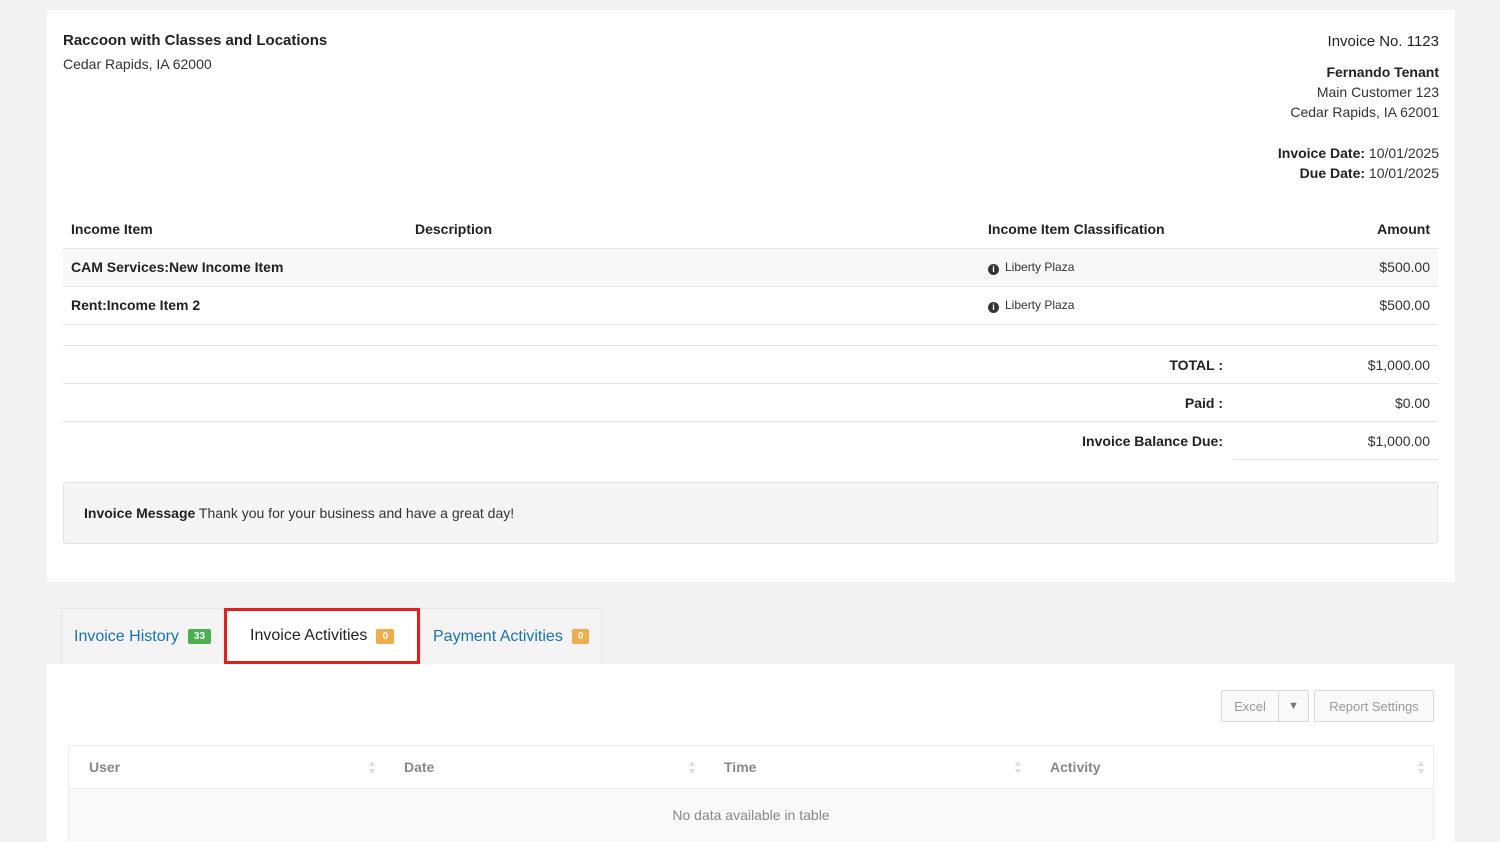 This screenshot has height=842, width=1500. I want to click on income-item: CAM Services:New Income Item, so click(235, 267).